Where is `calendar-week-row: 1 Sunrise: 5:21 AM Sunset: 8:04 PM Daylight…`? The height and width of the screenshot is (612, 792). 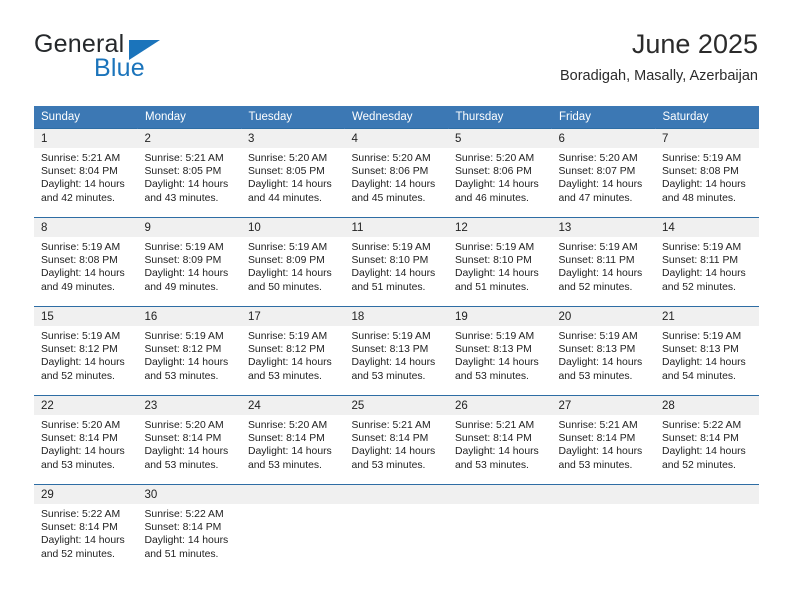 calendar-week-row: 1 Sunrise: 5:21 AM Sunset: 8:04 PM Daylight… is located at coordinates (396, 173).